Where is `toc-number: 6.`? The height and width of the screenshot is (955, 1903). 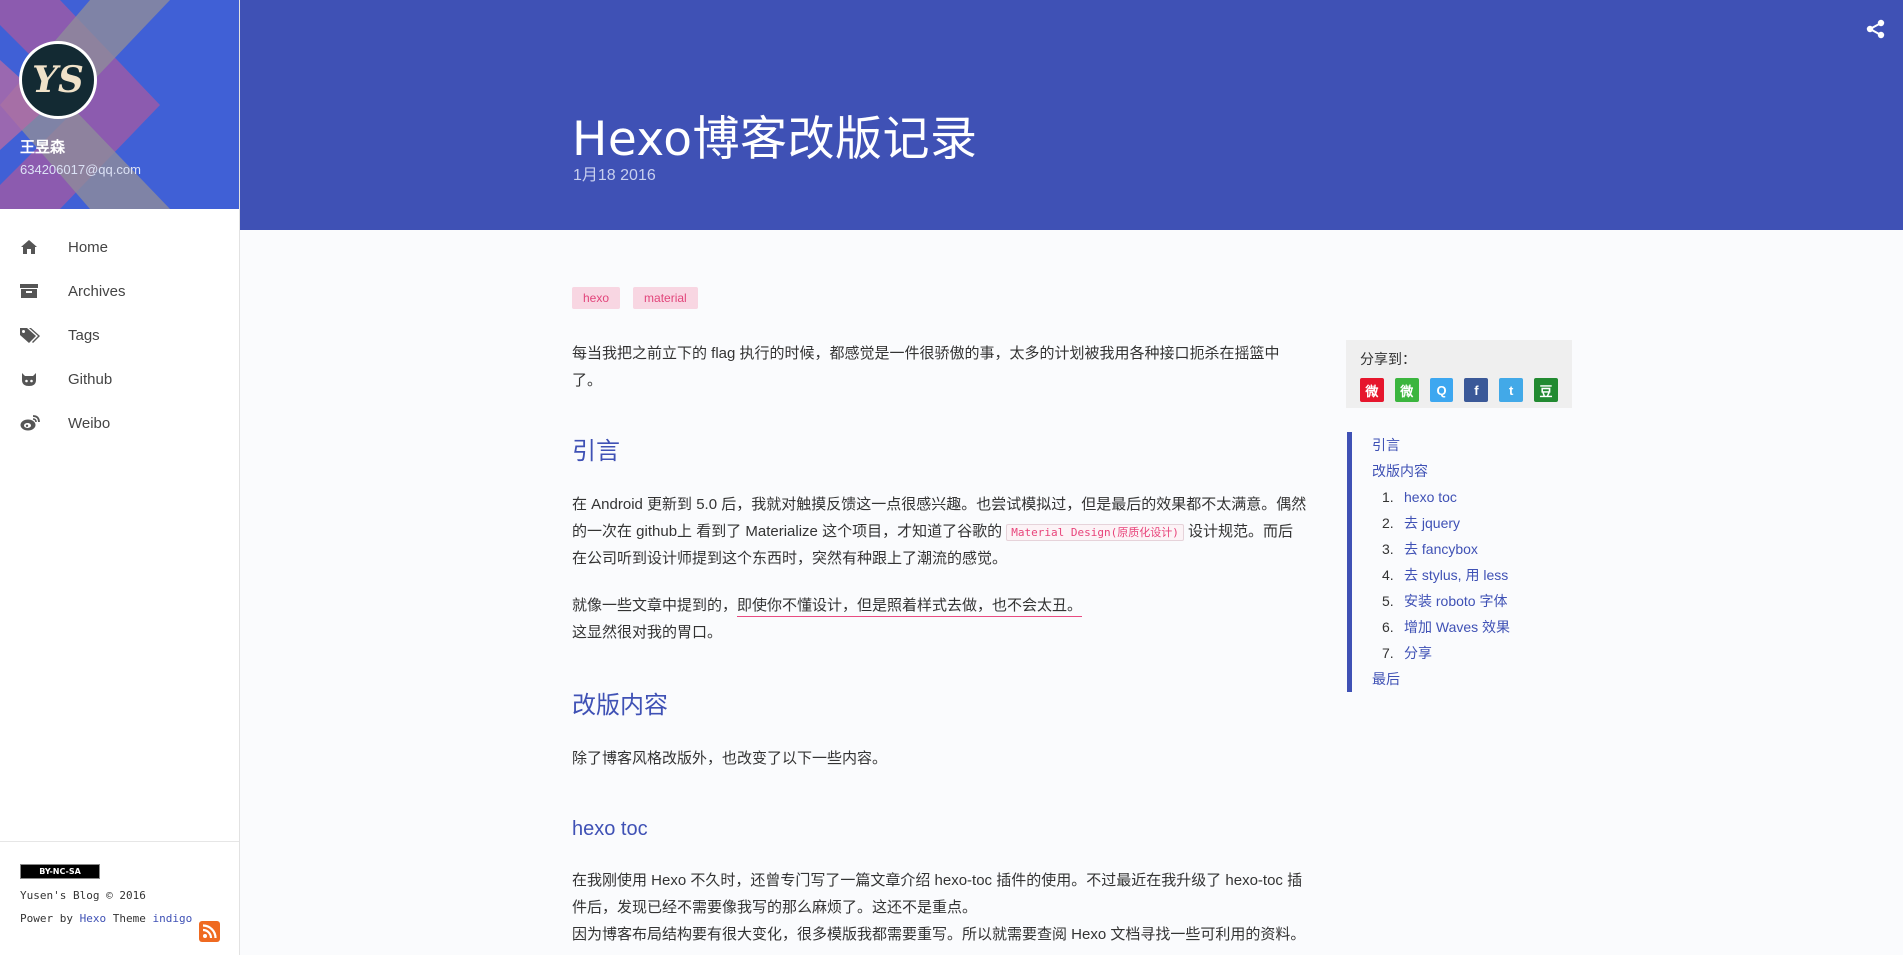 toc-number: 6. is located at coordinates (1388, 627).